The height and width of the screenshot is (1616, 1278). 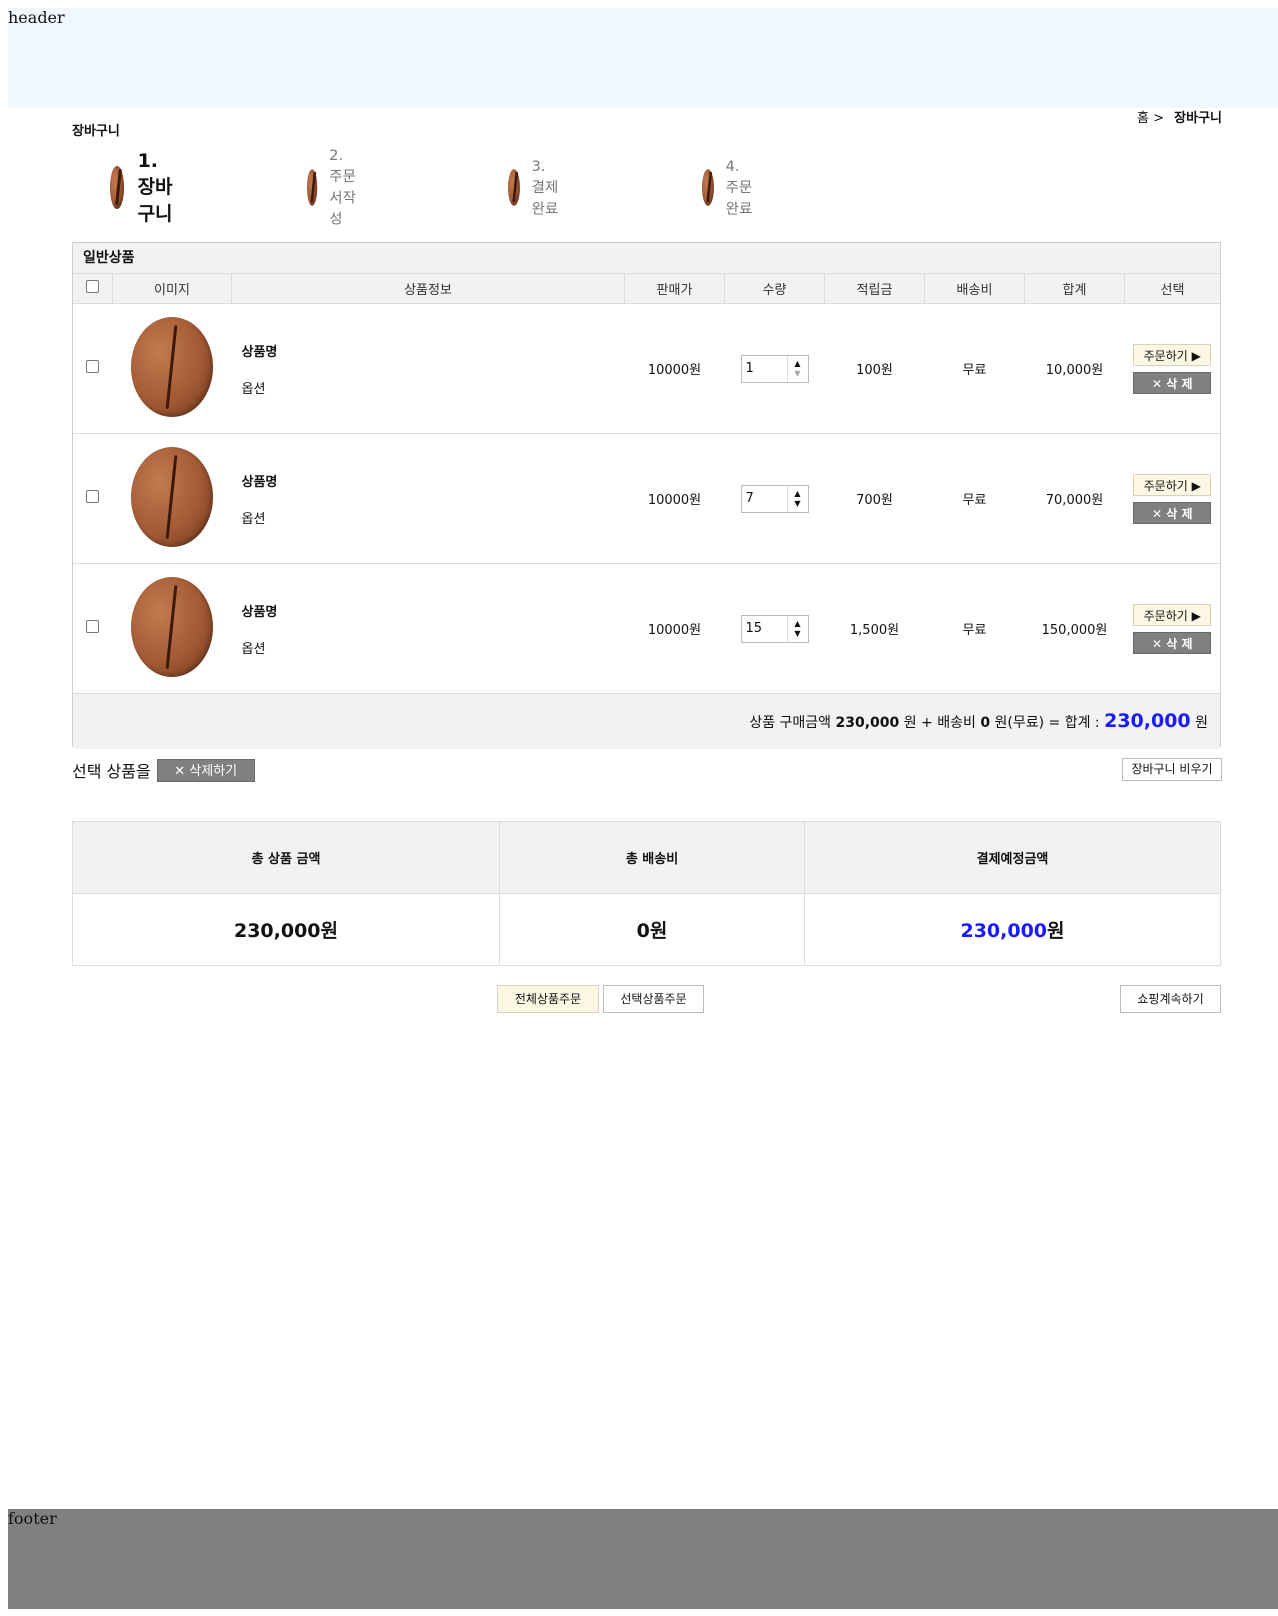 What do you see at coordinates (1004, 931) in the screenshot?
I see `pay-amount-value: 230,000` at bounding box center [1004, 931].